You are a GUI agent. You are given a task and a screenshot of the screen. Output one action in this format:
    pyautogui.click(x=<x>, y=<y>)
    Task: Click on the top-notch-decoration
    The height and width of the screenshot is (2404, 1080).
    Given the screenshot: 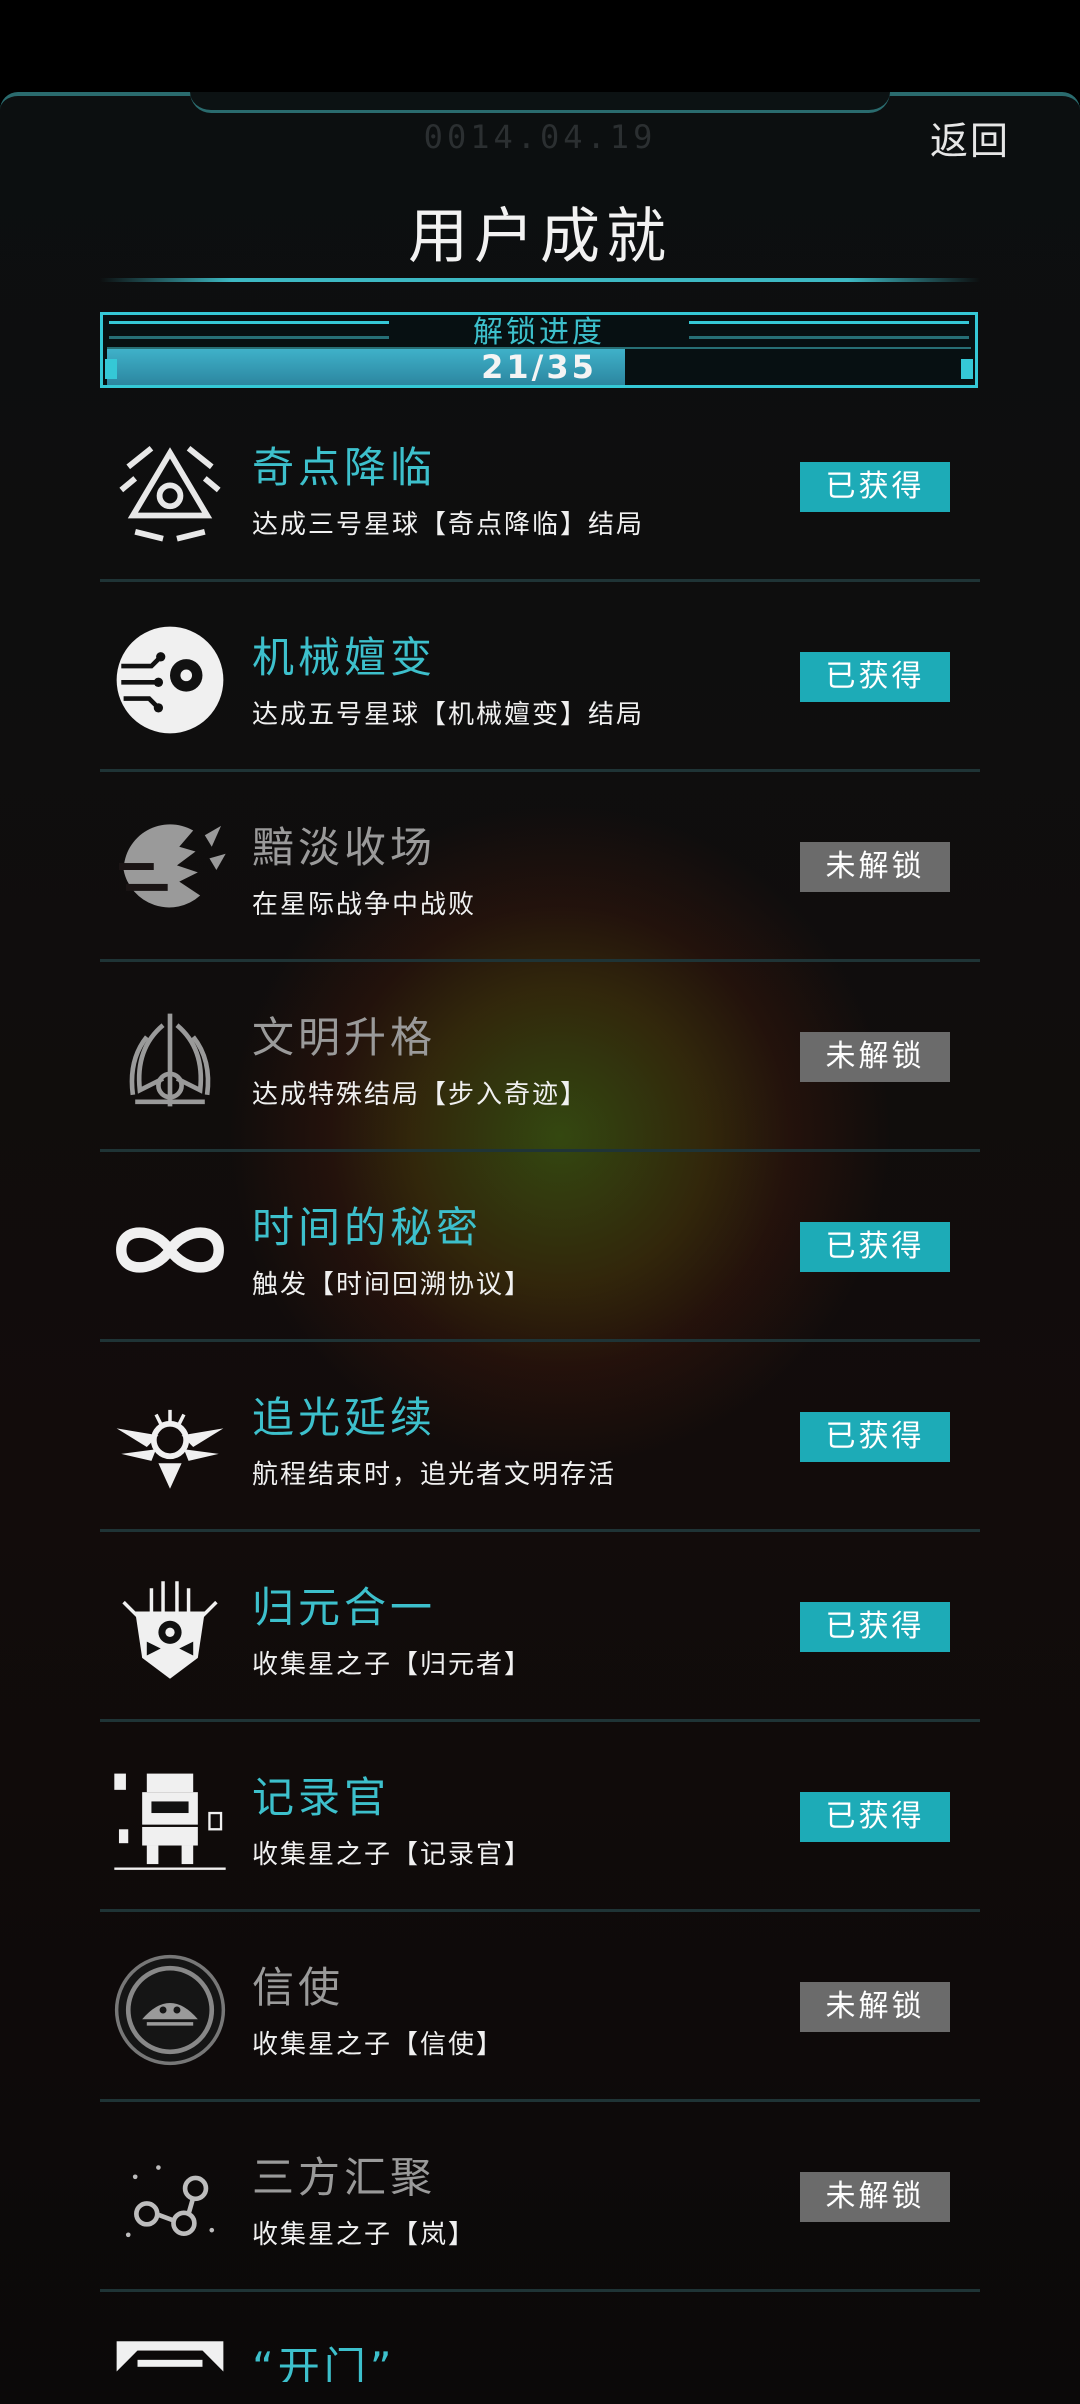 What is the action you would take?
    pyautogui.click(x=540, y=102)
    